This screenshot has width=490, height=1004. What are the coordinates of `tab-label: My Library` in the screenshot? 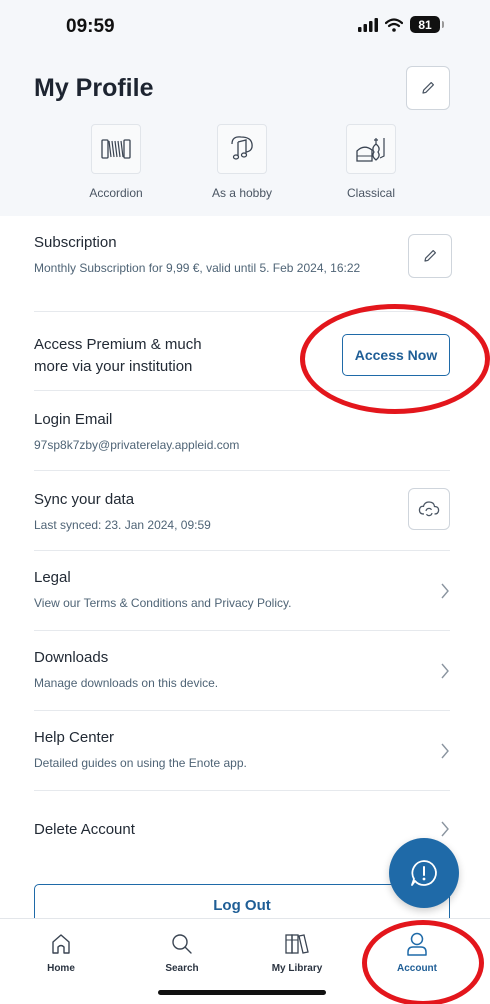 It's located at (297, 968).